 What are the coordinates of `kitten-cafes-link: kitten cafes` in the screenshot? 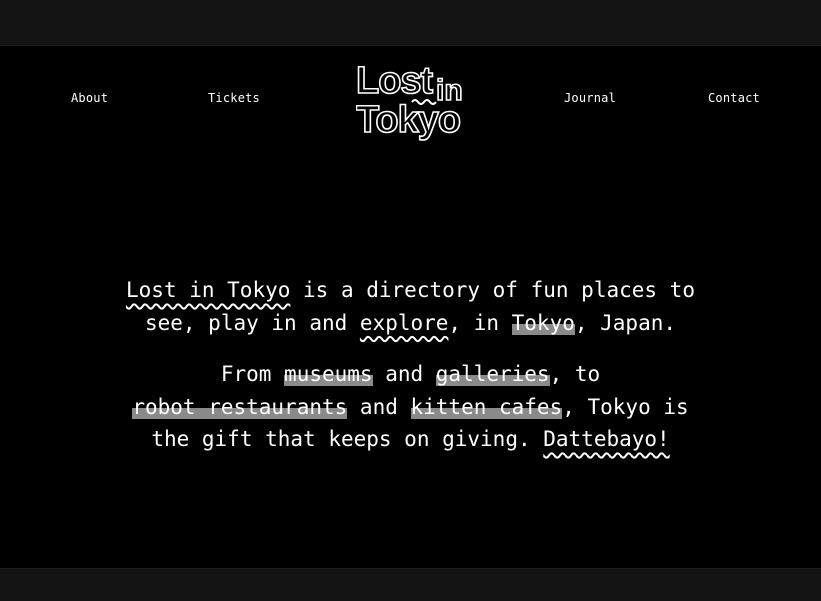 It's located at (486, 406).